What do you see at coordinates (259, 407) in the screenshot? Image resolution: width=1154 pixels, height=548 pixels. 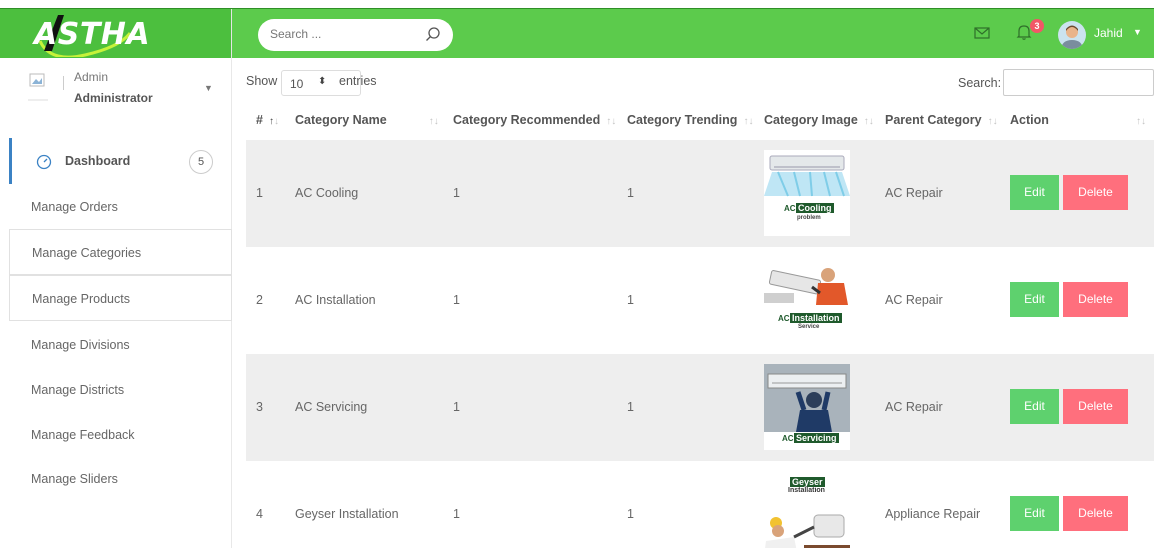 I see `cell-id: 3` at bounding box center [259, 407].